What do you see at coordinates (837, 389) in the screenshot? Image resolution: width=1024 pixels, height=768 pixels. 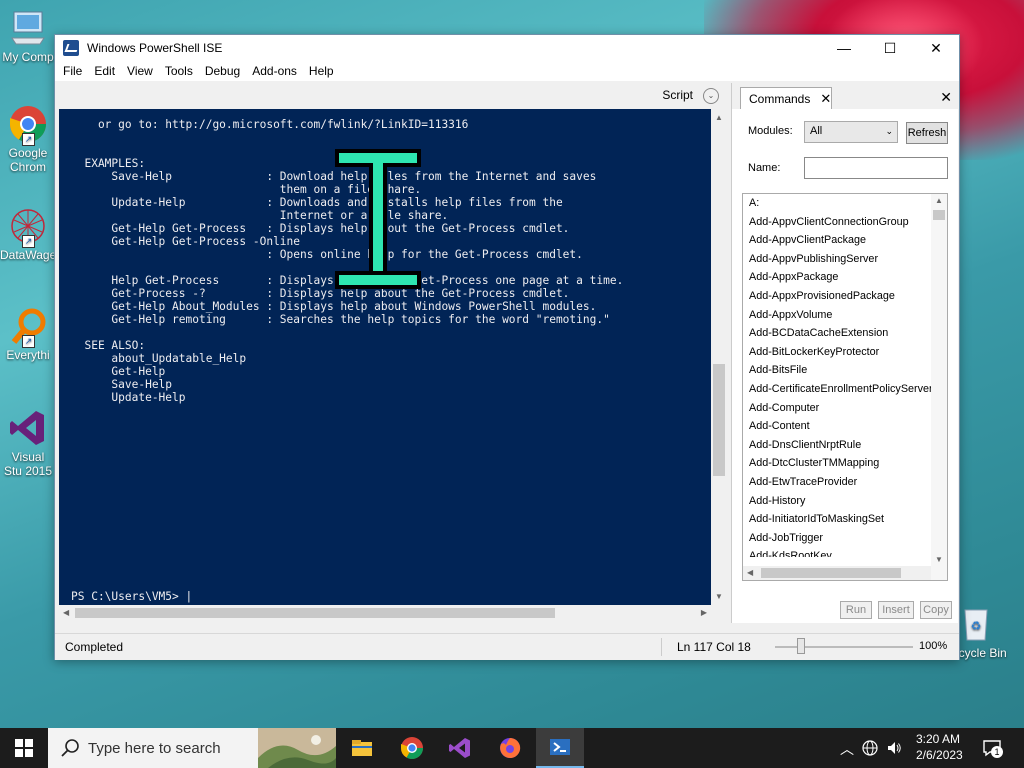 I see `list-item: Add-CertificateEnrollmentPolicyServer` at bounding box center [837, 389].